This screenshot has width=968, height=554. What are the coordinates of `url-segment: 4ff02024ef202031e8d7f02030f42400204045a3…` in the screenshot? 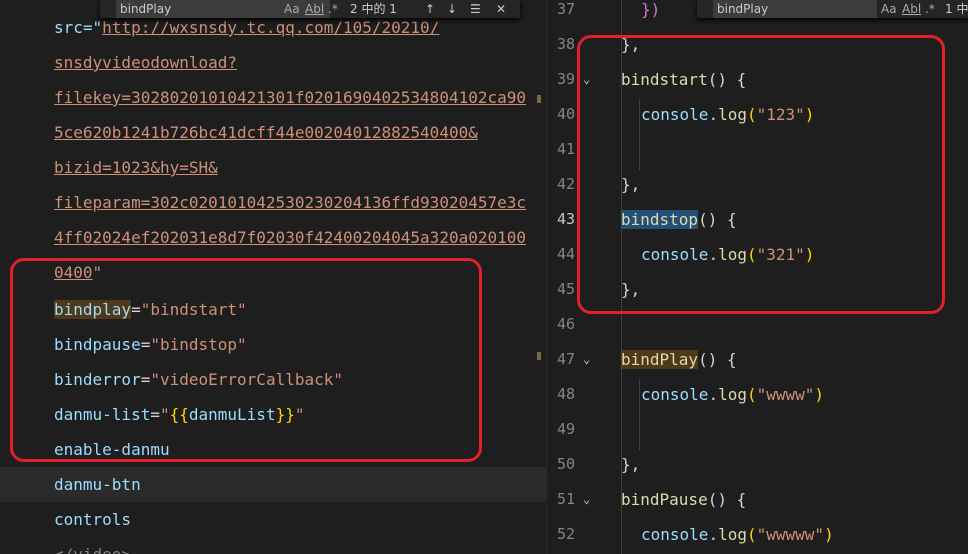 It's located at (290, 237).